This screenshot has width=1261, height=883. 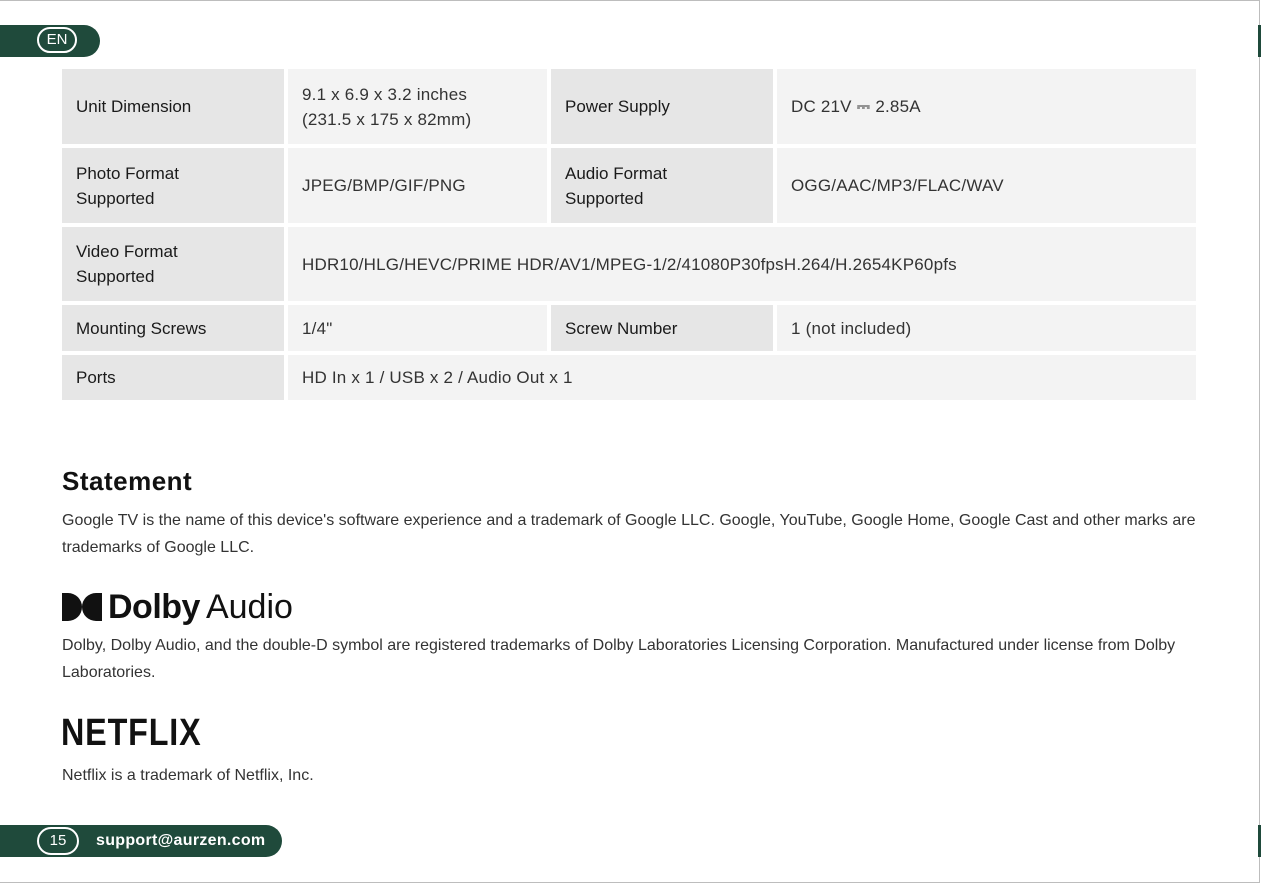 I want to click on ports-value: HD In x 1 / USB x 2 / Audio Out x 1, so click(x=742, y=377).